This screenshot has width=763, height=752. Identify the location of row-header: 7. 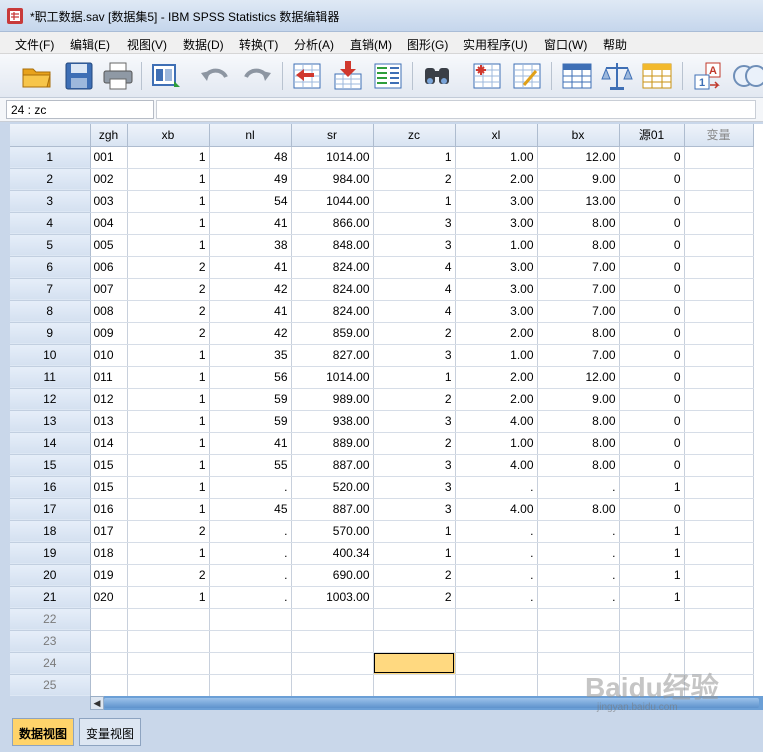
(50, 289).